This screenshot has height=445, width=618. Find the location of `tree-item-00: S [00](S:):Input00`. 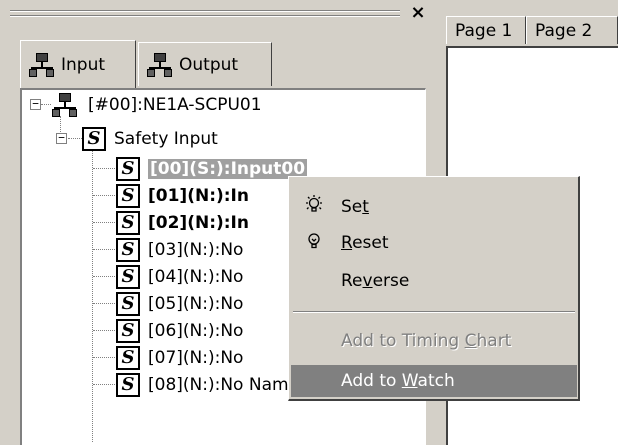

tree-item-00: S [00](S:):Input00 is located at coordinates (212, 169).